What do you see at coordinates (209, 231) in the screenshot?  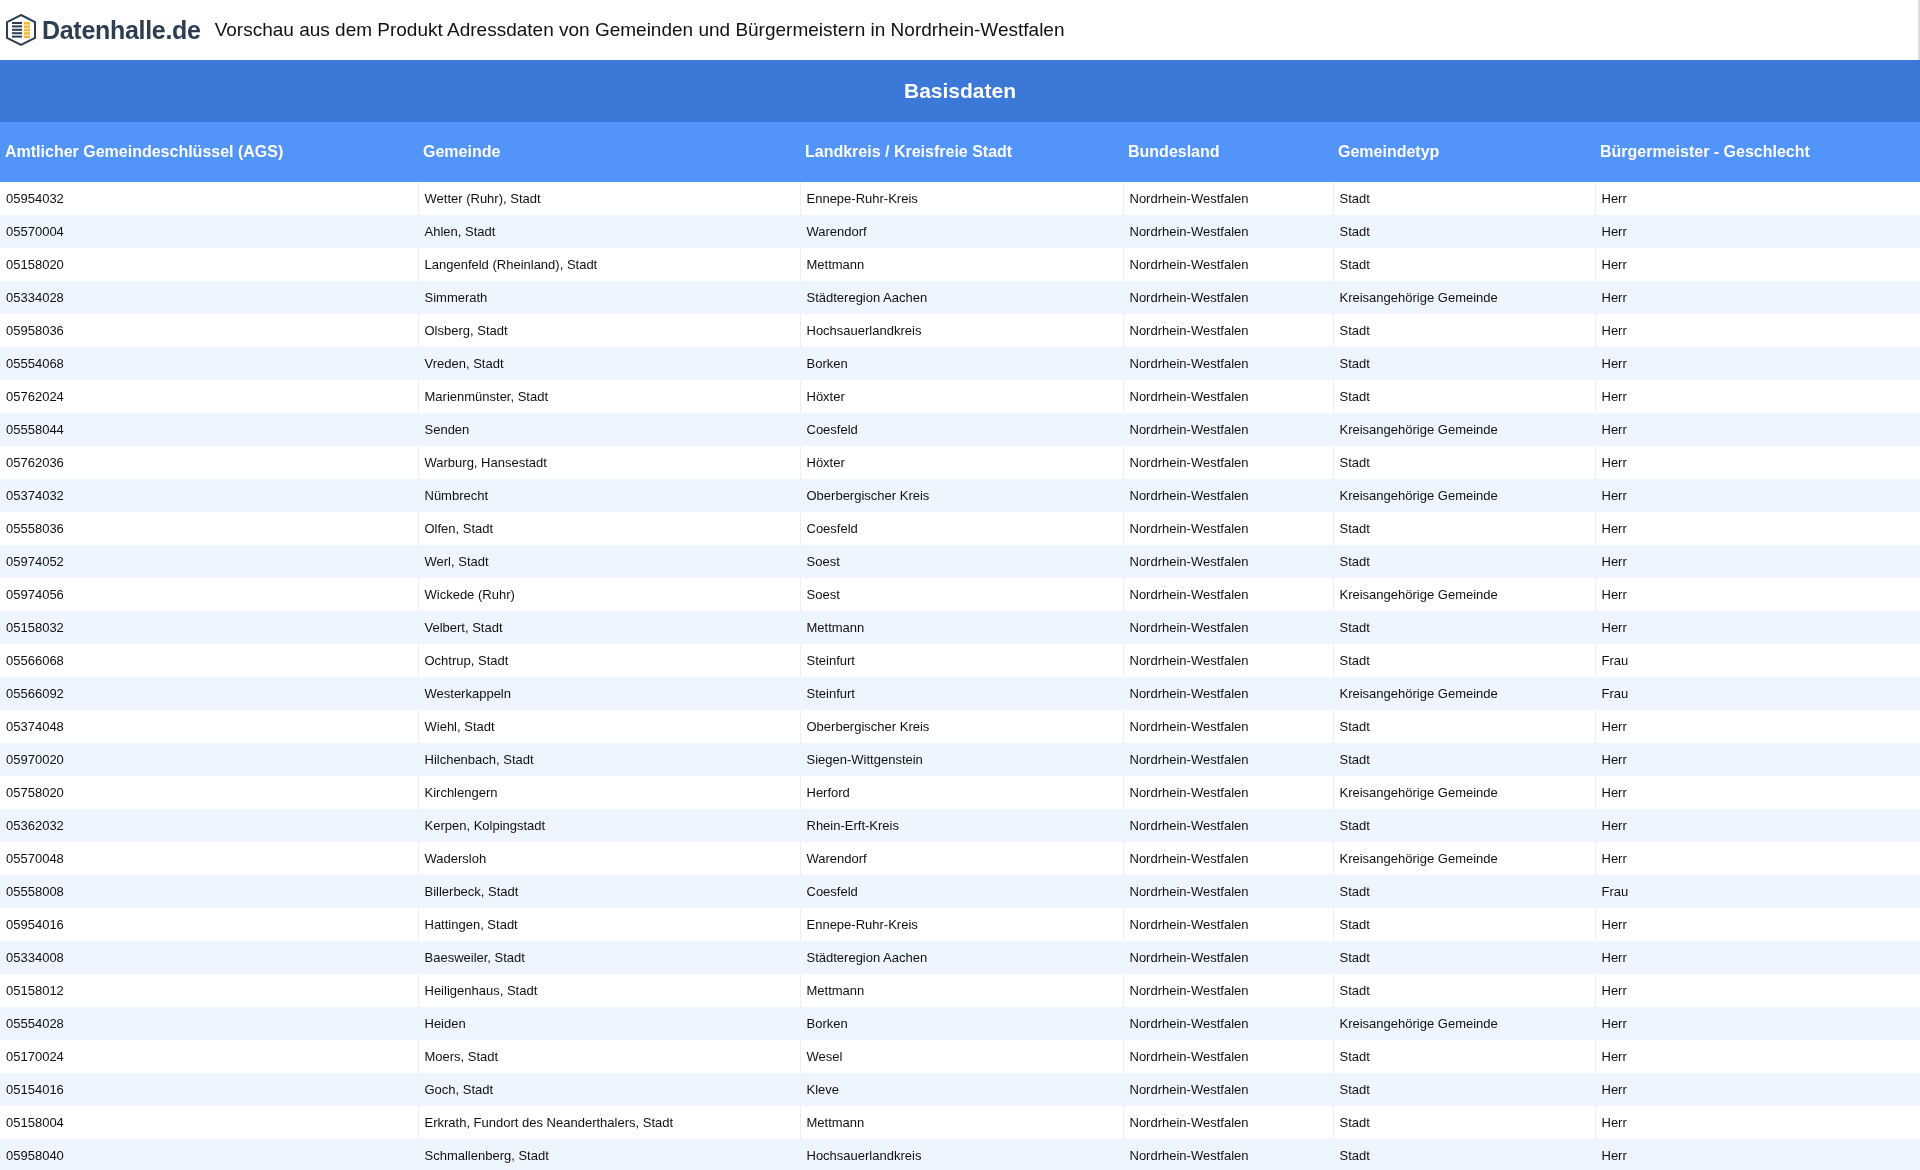 I see `table-cell: 05570004` at bounding box center [209, 231].